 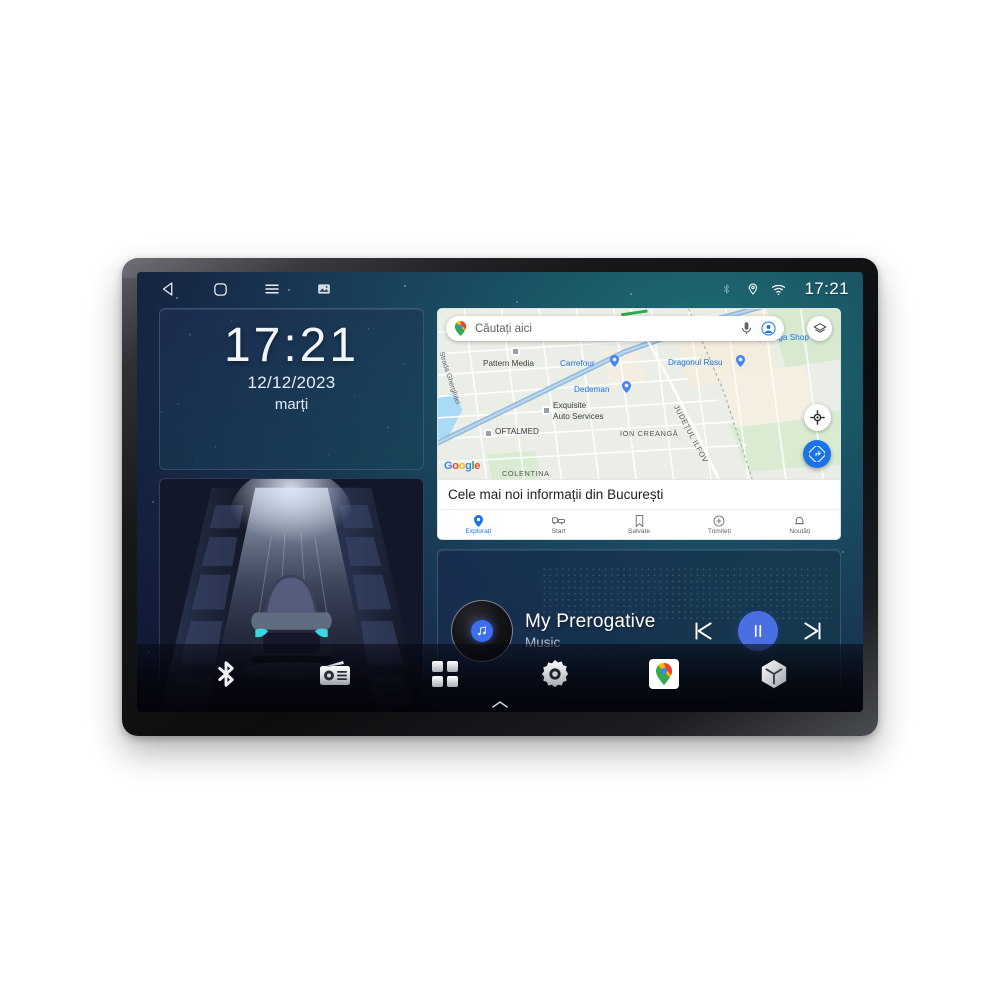 I want to click on bookmark-icon, so click(x=639, y=520).